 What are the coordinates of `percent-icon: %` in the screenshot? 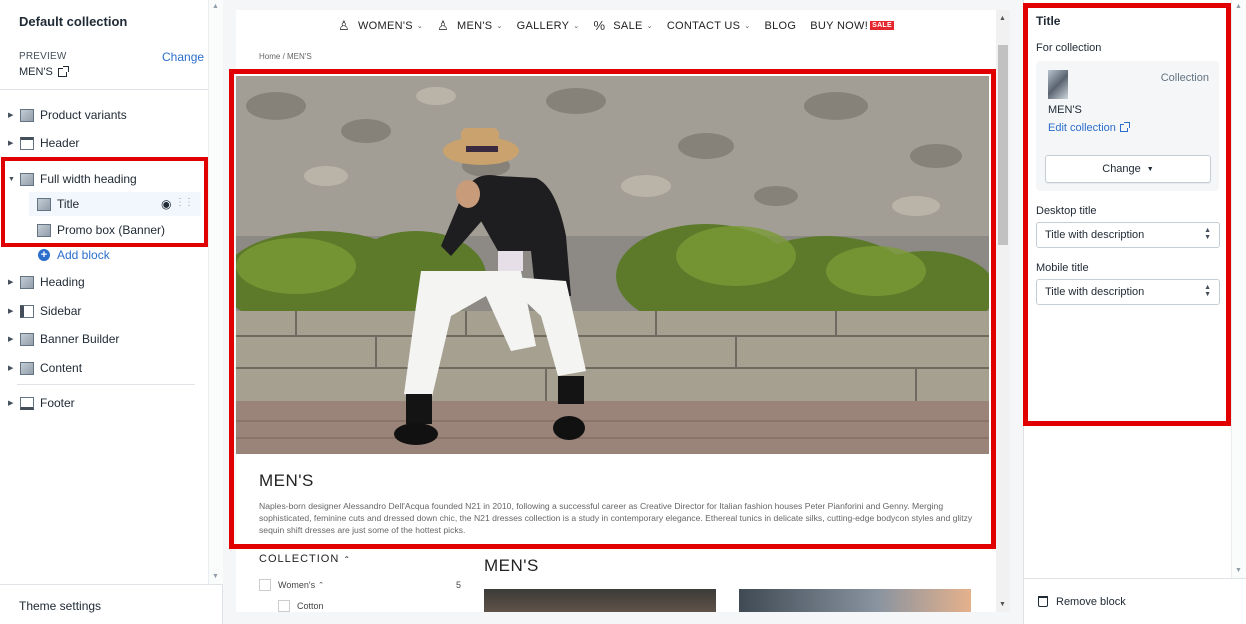 It's located at (599, 25).